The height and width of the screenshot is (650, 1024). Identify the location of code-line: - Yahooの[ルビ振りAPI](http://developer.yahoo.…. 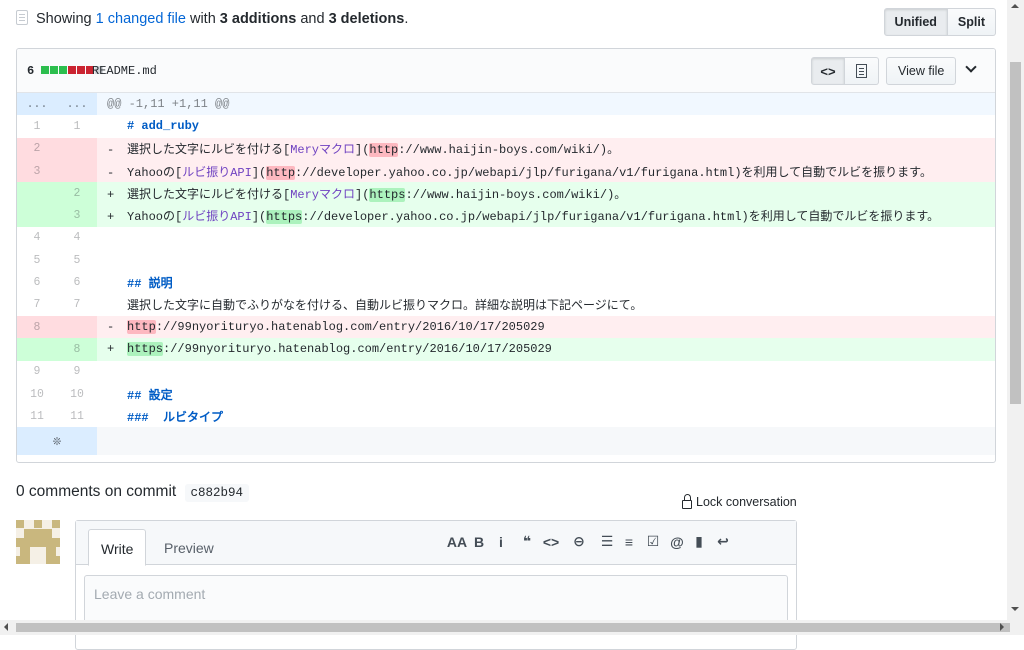
(546, 171).